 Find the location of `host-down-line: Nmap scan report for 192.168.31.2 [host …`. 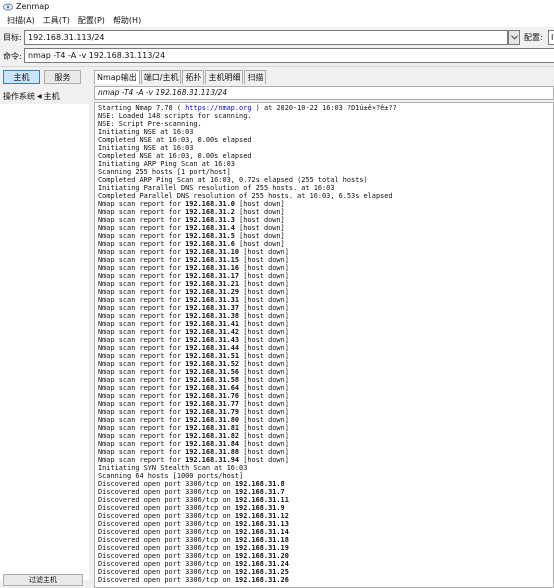

host-down-line: Nmap scan report for 192.168.31.2 [host … is located at coordinates (191, 212).